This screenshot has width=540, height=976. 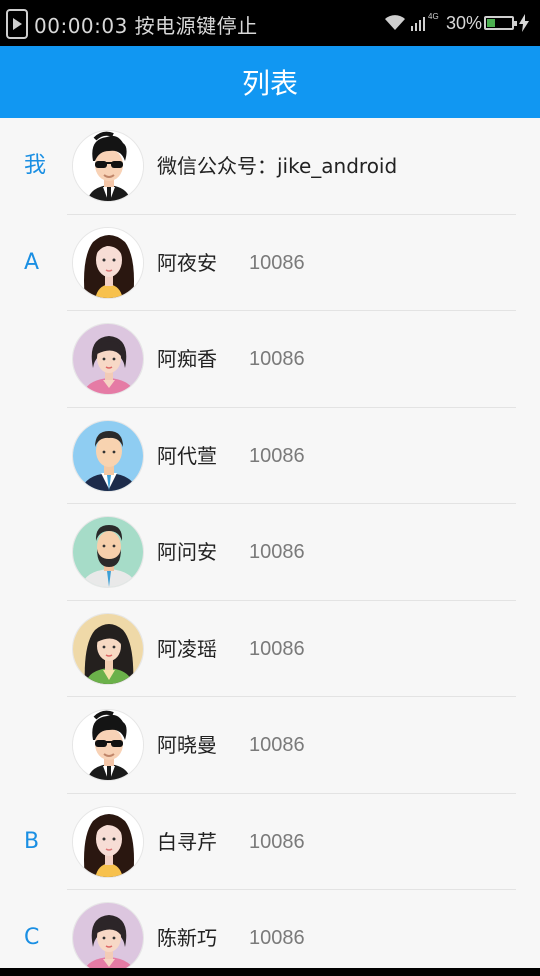 What do you see at coordinates (35, 165) in the screenshot?
I see `index-letter: 我` at bounding box center [35, 165].